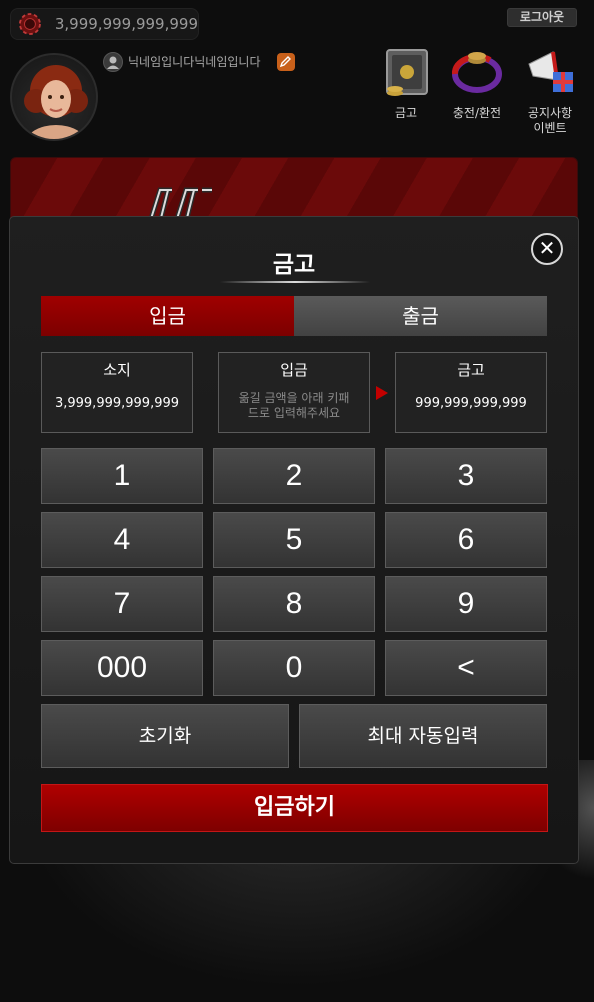  Describe the element at coordinates (286, 62) in the screenshot. I see `edit-icon` at that location.